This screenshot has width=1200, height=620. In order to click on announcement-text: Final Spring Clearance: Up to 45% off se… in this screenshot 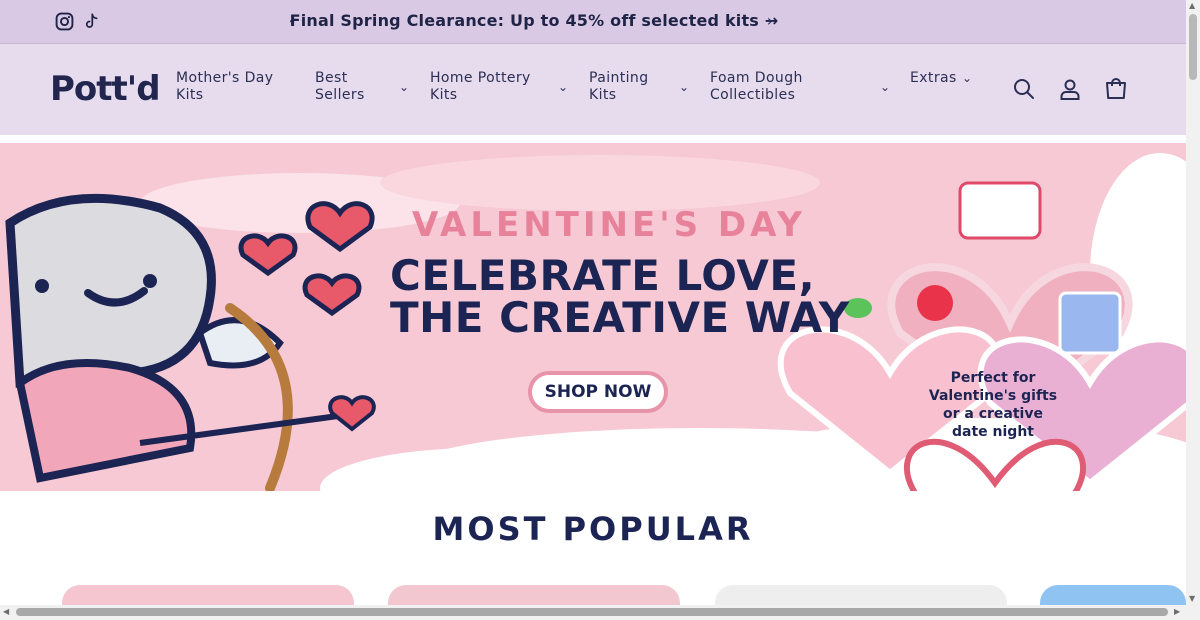, I will do `click(530, 20)`.